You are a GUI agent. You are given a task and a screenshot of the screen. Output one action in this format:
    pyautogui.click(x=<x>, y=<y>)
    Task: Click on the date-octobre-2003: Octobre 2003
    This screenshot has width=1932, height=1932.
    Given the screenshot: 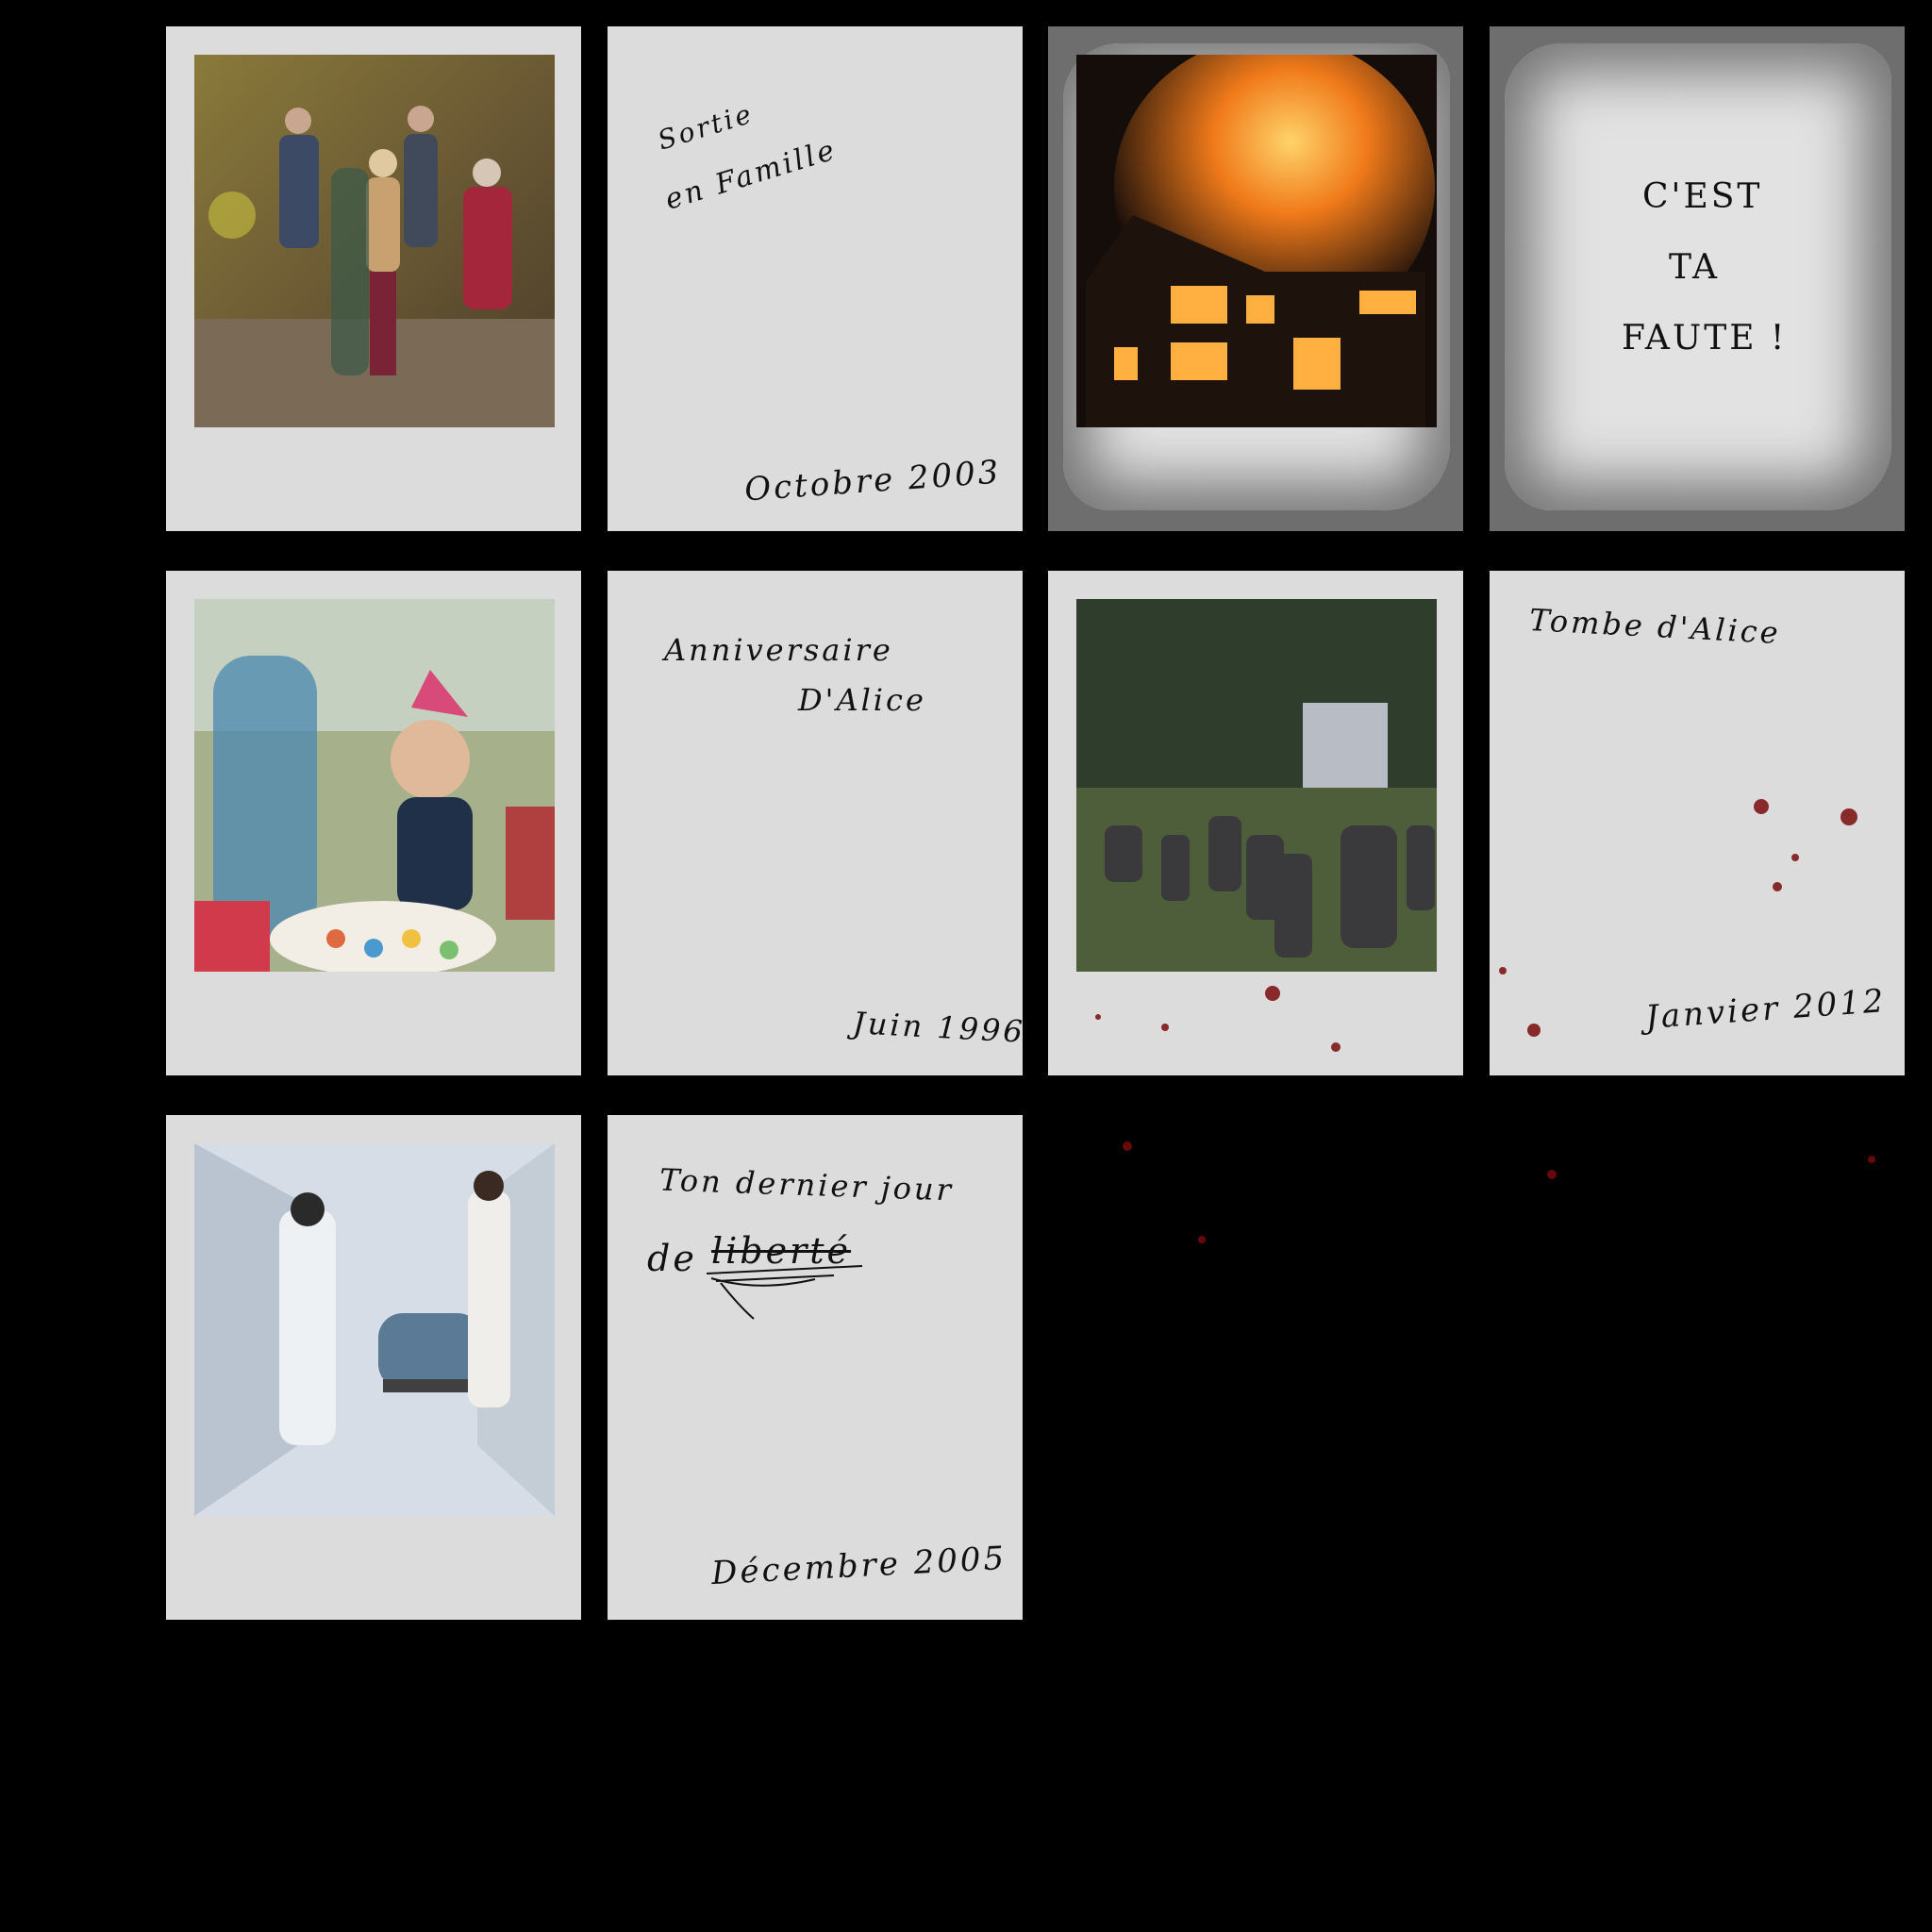 What is the action you would take?
    pyautogui.click(x=872, y=481)
    